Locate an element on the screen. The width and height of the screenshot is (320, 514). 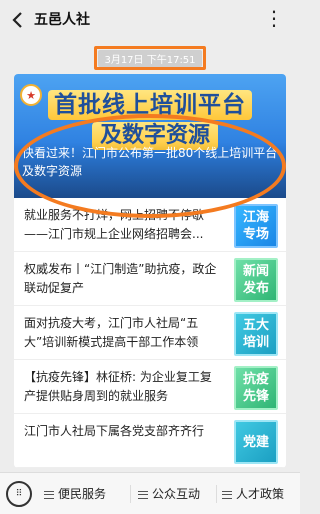
timestamp-highlight: 3月17日 下午17:51 is located at coordinates (150, 58).